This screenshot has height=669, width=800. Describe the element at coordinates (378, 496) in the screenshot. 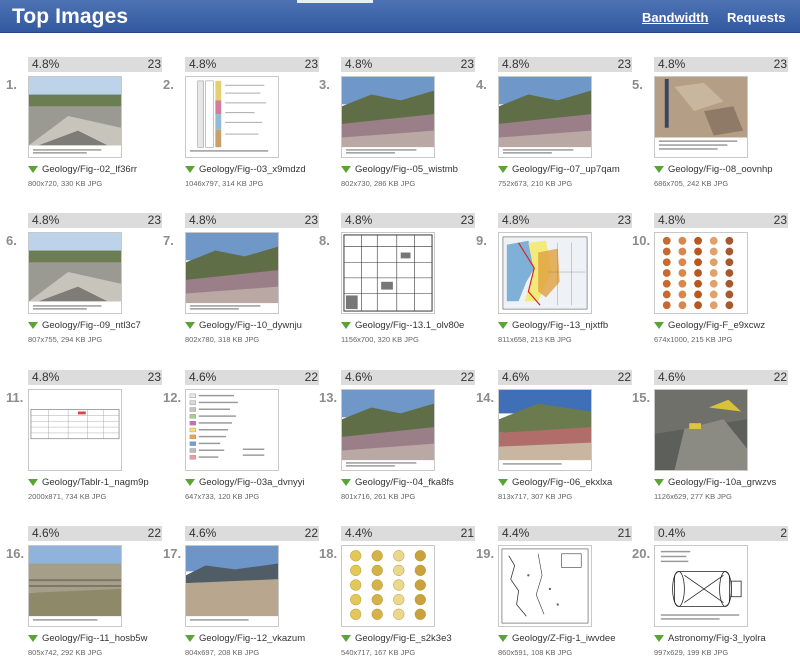

I see `image-meta: 801x716, 261 KB JPG` at that location.